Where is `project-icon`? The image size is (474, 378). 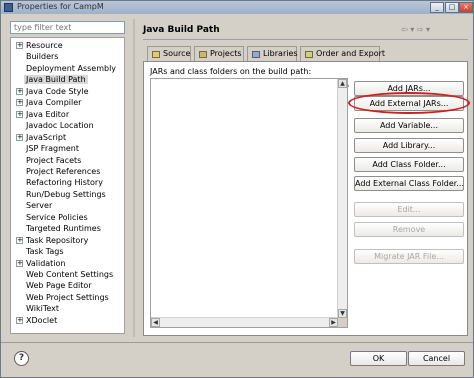
project-icon is located at coordinates (203, 54).